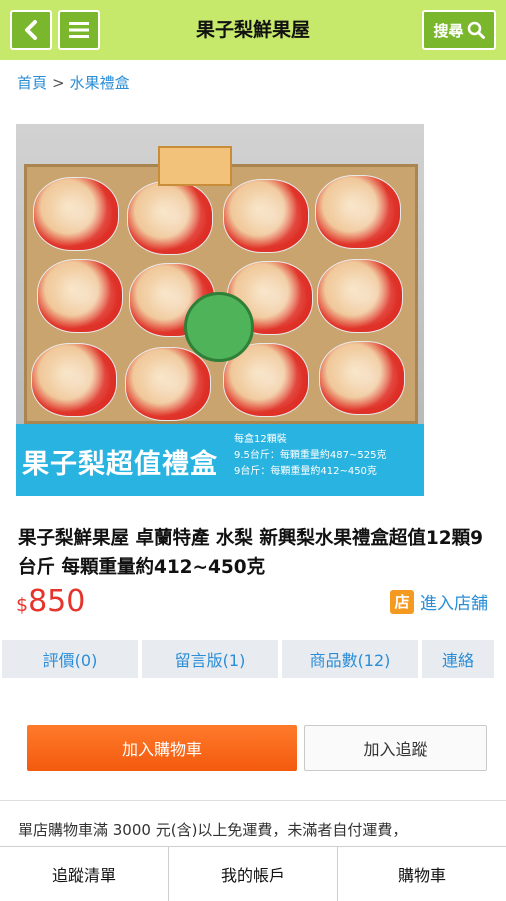 The height and width of the screenshot is (901, 506). I want to click on price-currency: $, so click(22, 605).